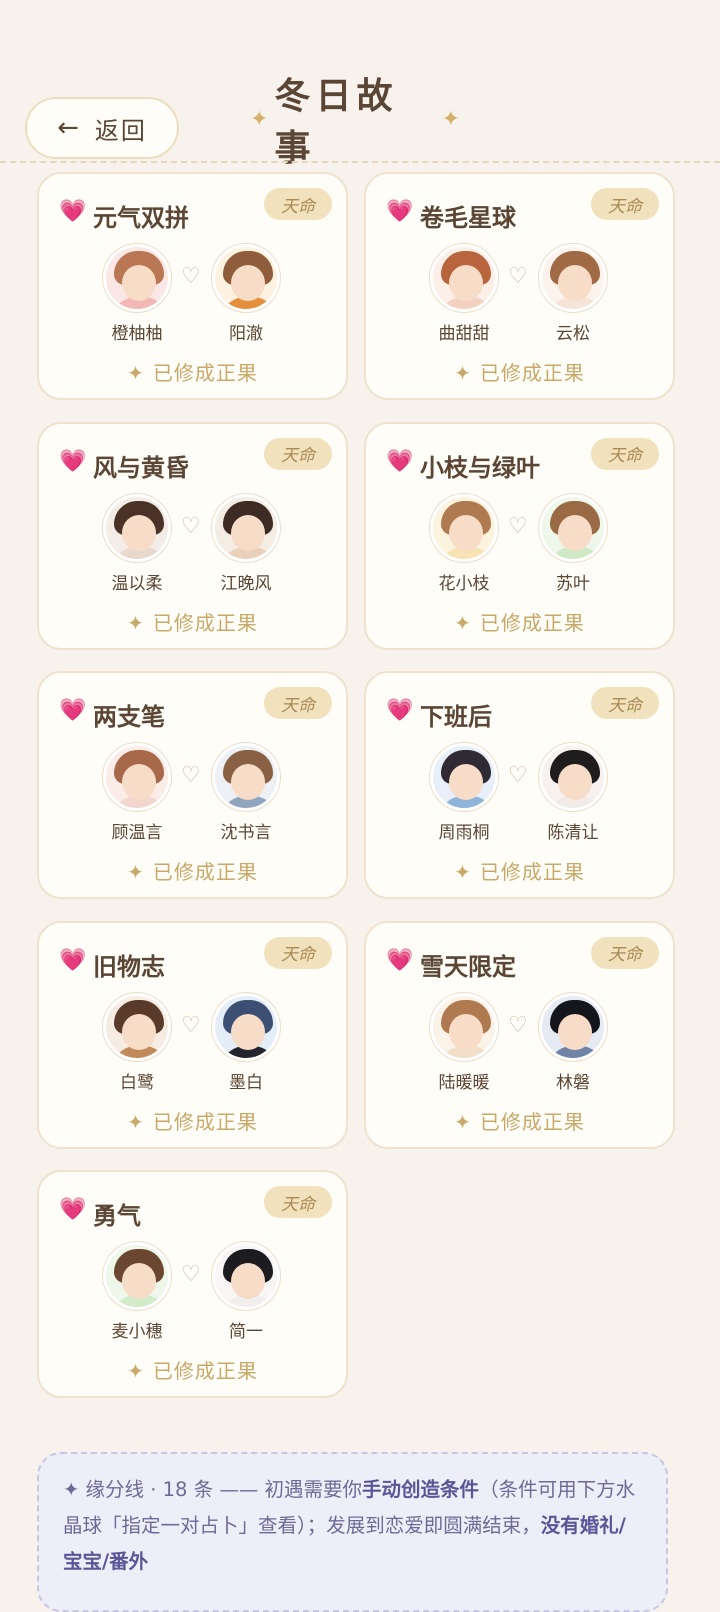  Describe the element at coordinates (221, 1489) in the screenshot. I see `note-text-1: 缘分线 · 18 条 —— 初遇需要你` at that location.